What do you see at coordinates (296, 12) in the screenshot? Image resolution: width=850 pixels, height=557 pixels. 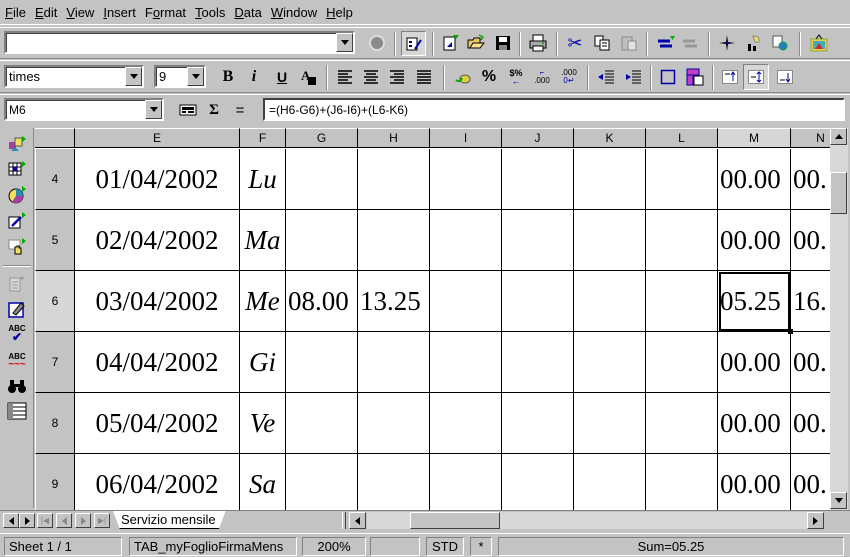 I see `menu-window: Window` at bounding box center [296, 12].